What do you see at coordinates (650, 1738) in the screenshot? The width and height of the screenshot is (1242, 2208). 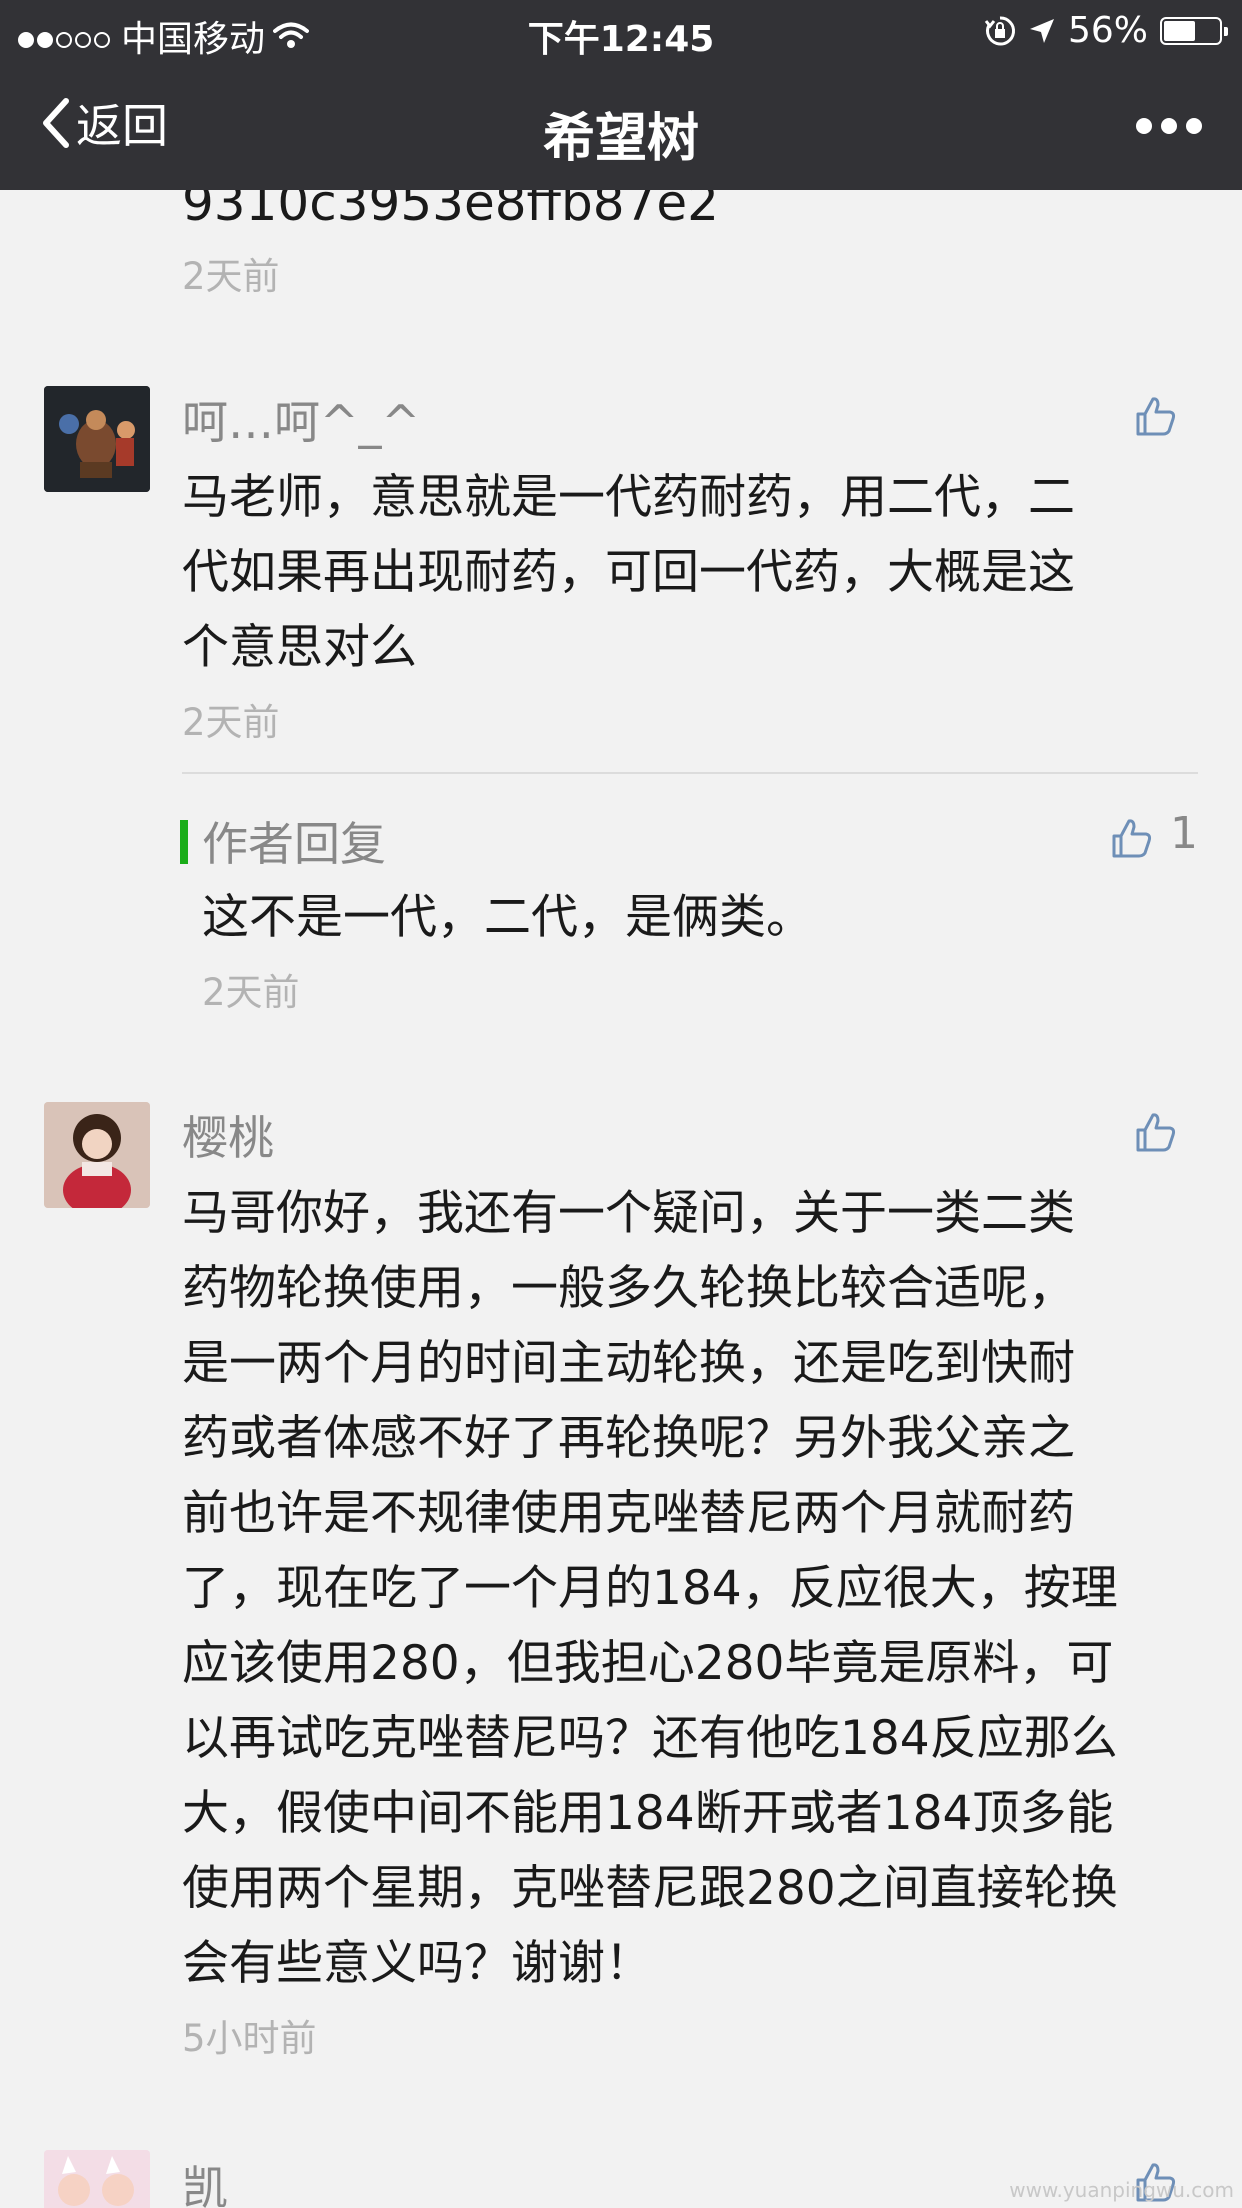 I see `comment-line: 以再试吃克唑替尼吗？还有他吃184反应那么` at bounding box center [650, 1738].